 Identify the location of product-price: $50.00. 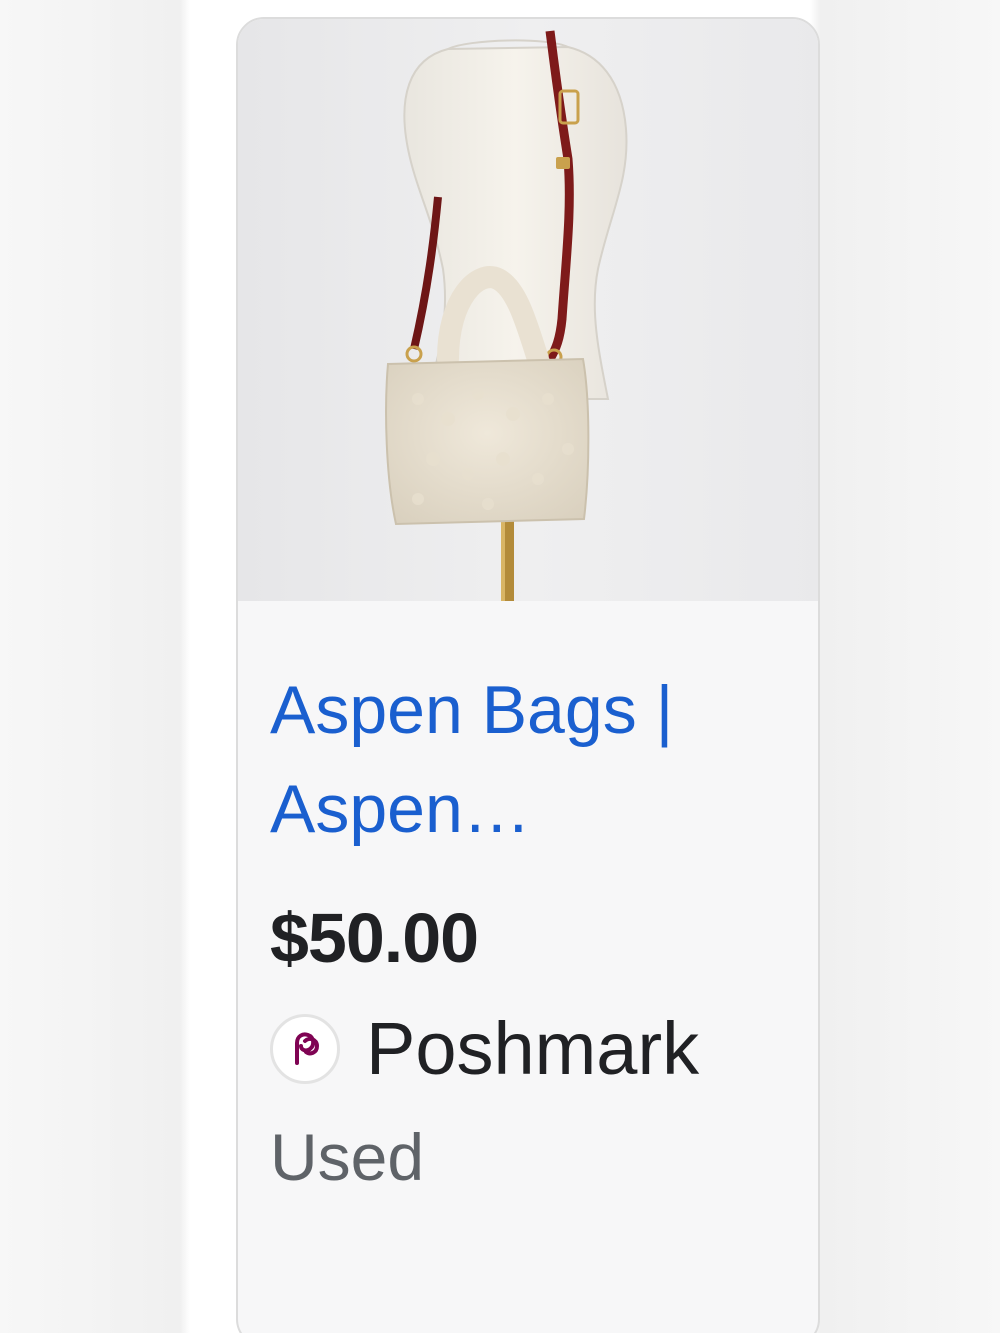
(374, 938).